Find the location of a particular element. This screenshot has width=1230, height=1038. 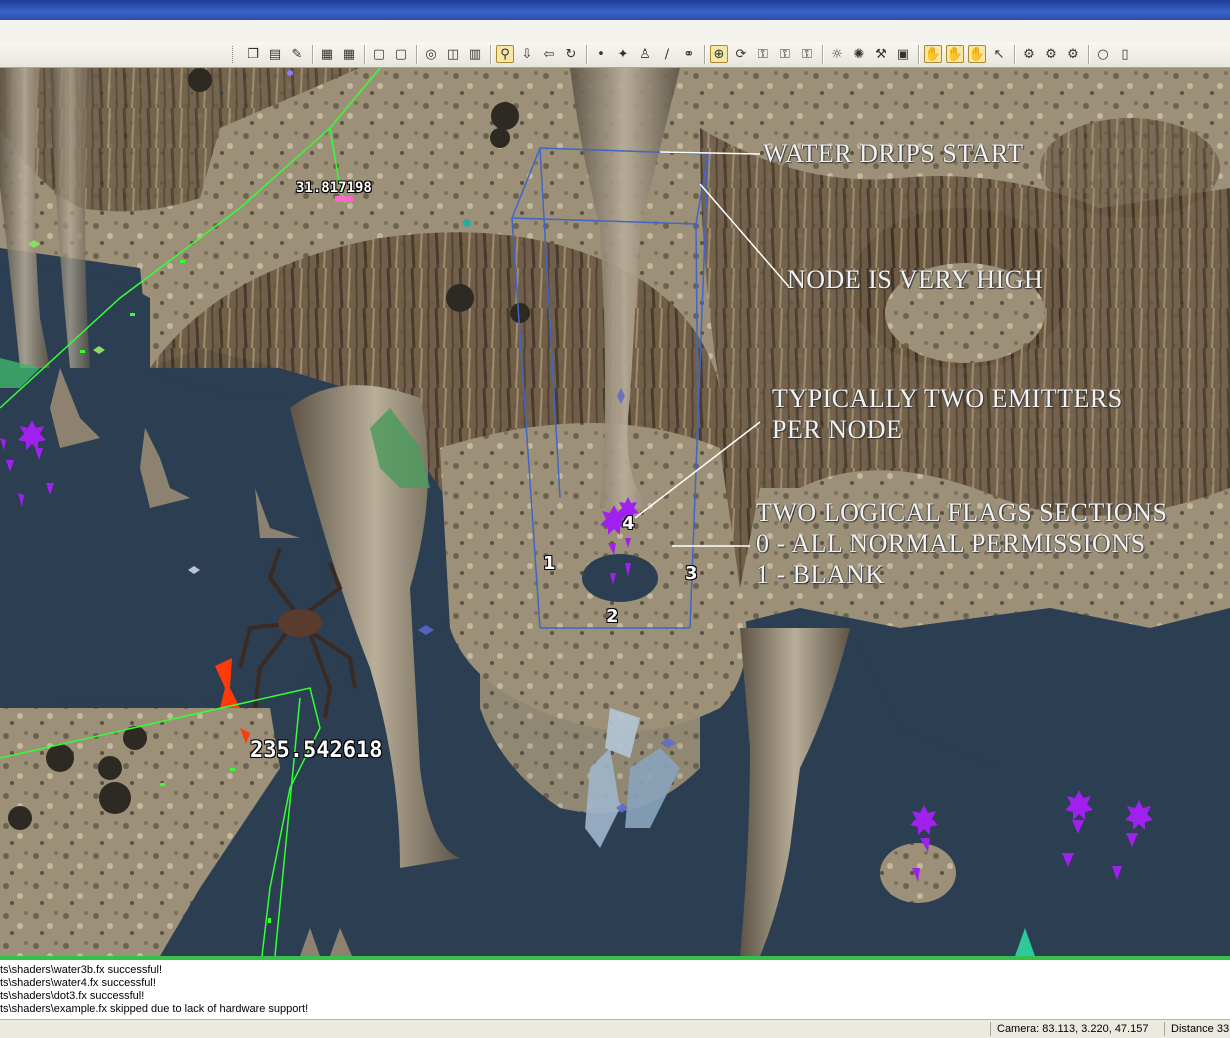

exit-icon: ▯ is located at coordinates (1125, 54).